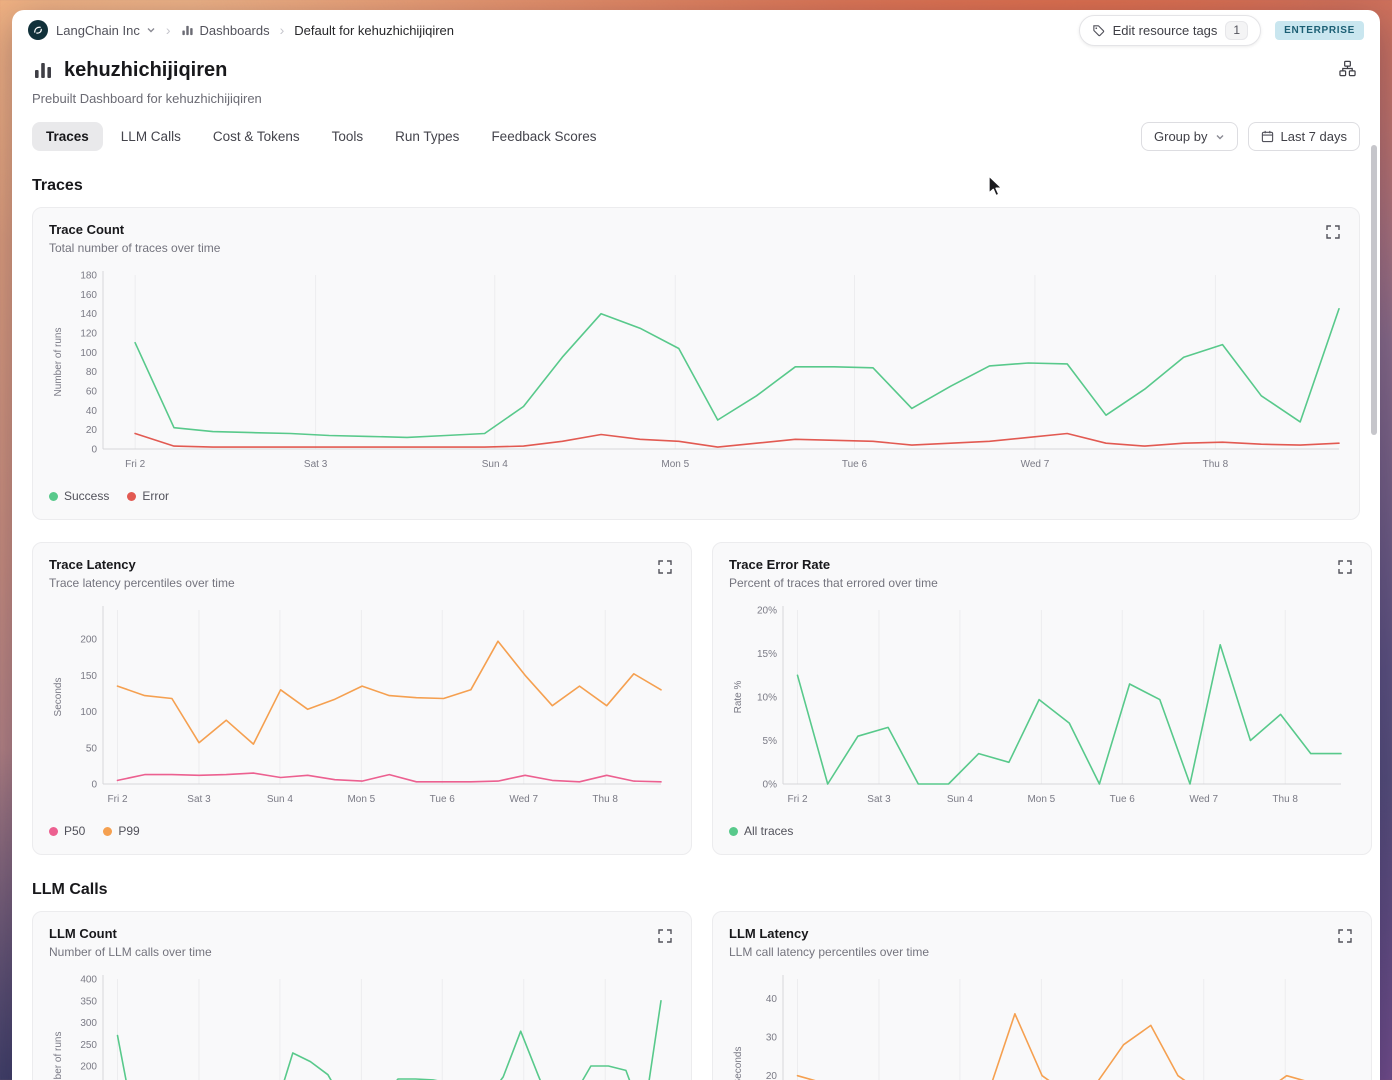 The width and height of the screenshot is (1392, 1080). What do you see at coordinates (1237, 30) in the screenshot?
I see `resource-tags-count-badge: 1` at bounding box center [1237, 30].